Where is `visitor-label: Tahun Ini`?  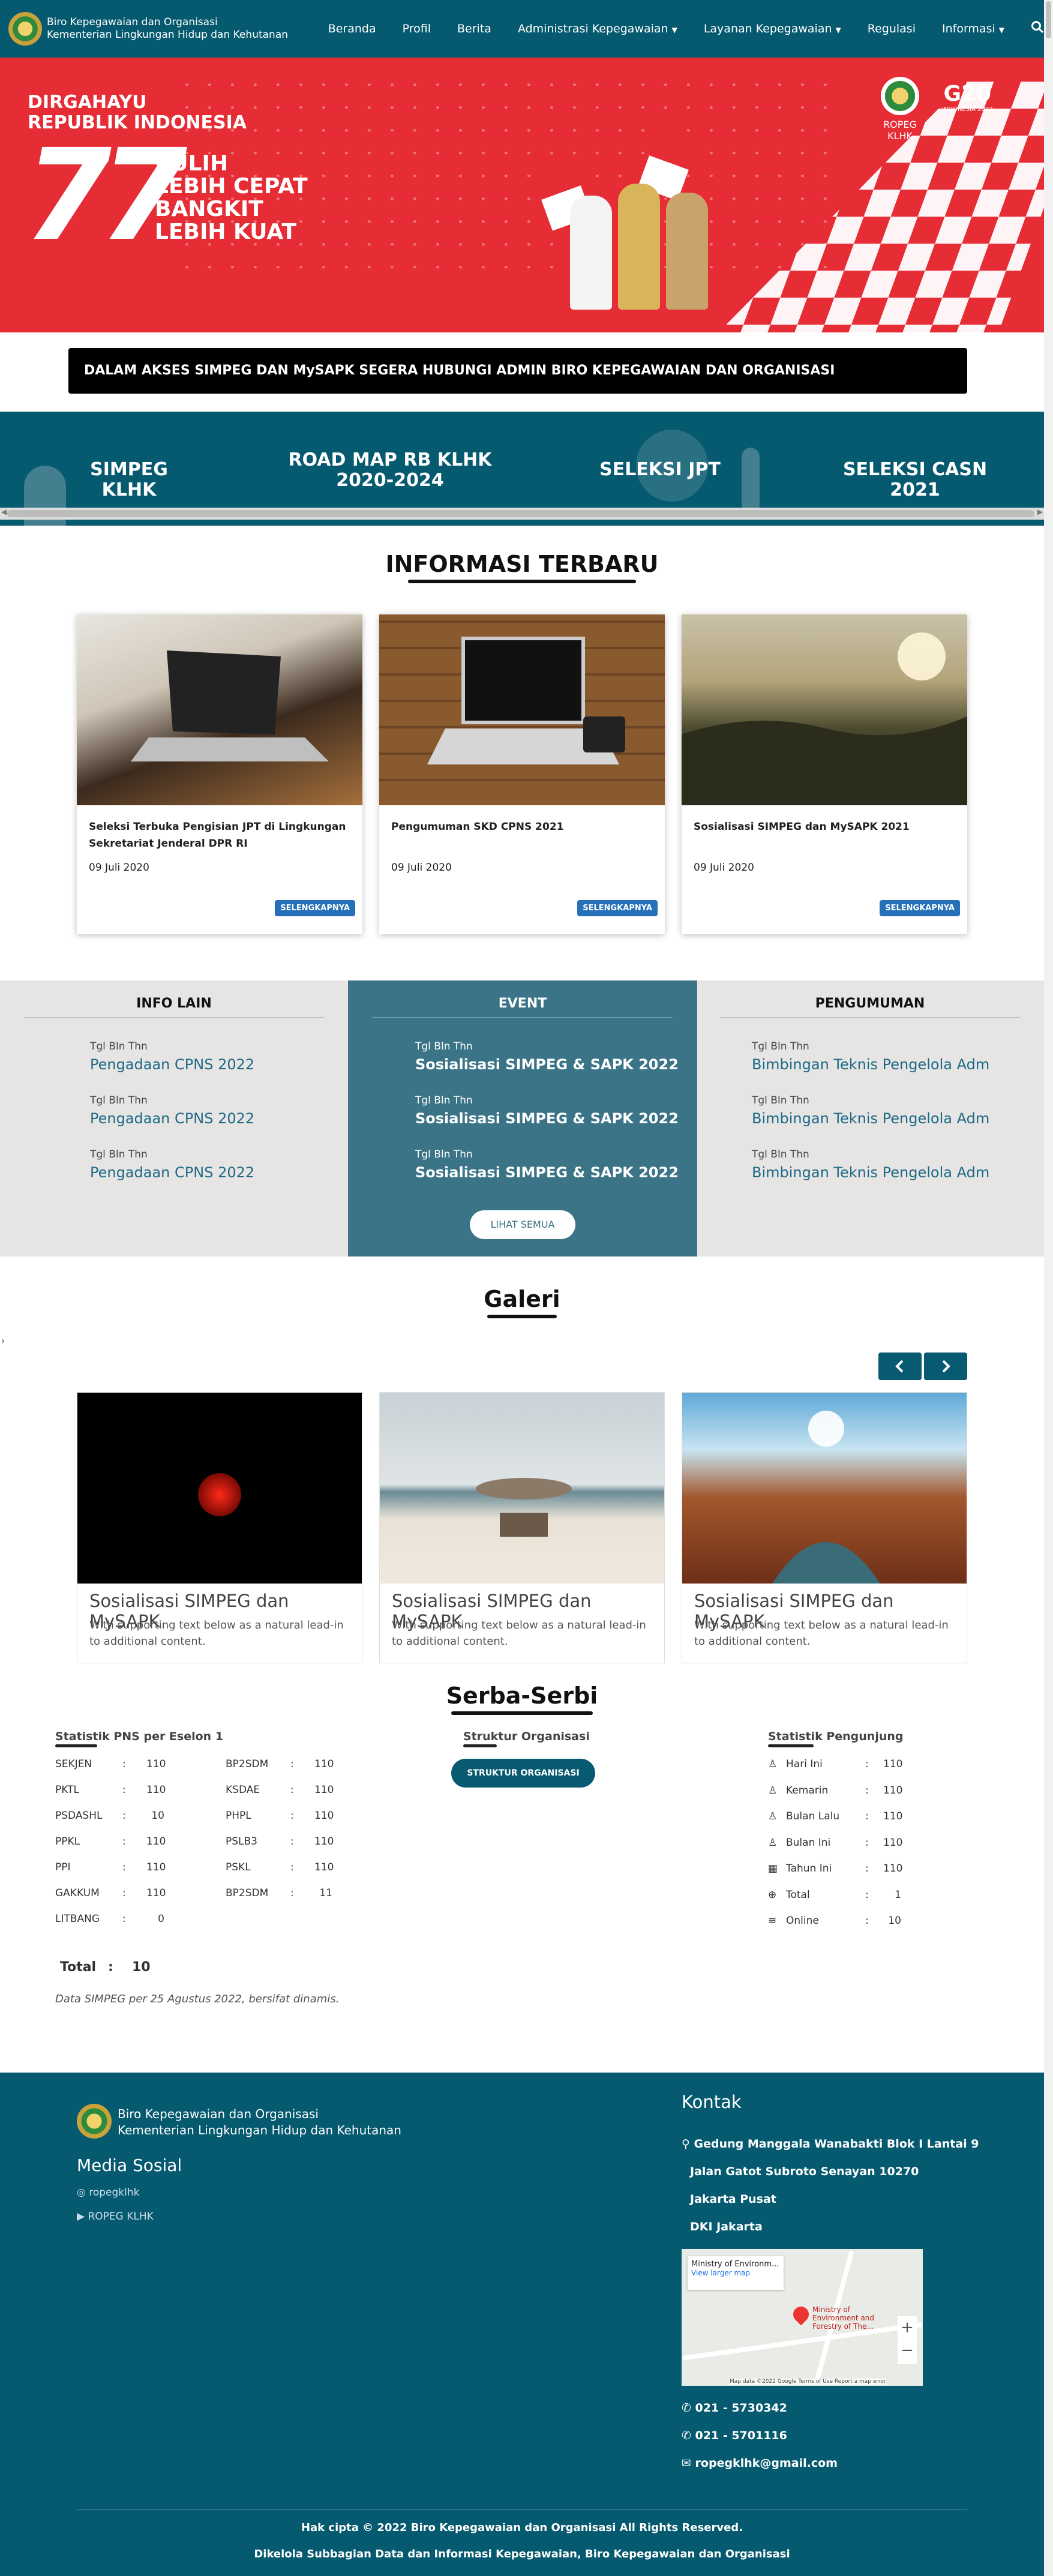 visitor-label: Tahun Ini is located at coordinates (809, 1869).